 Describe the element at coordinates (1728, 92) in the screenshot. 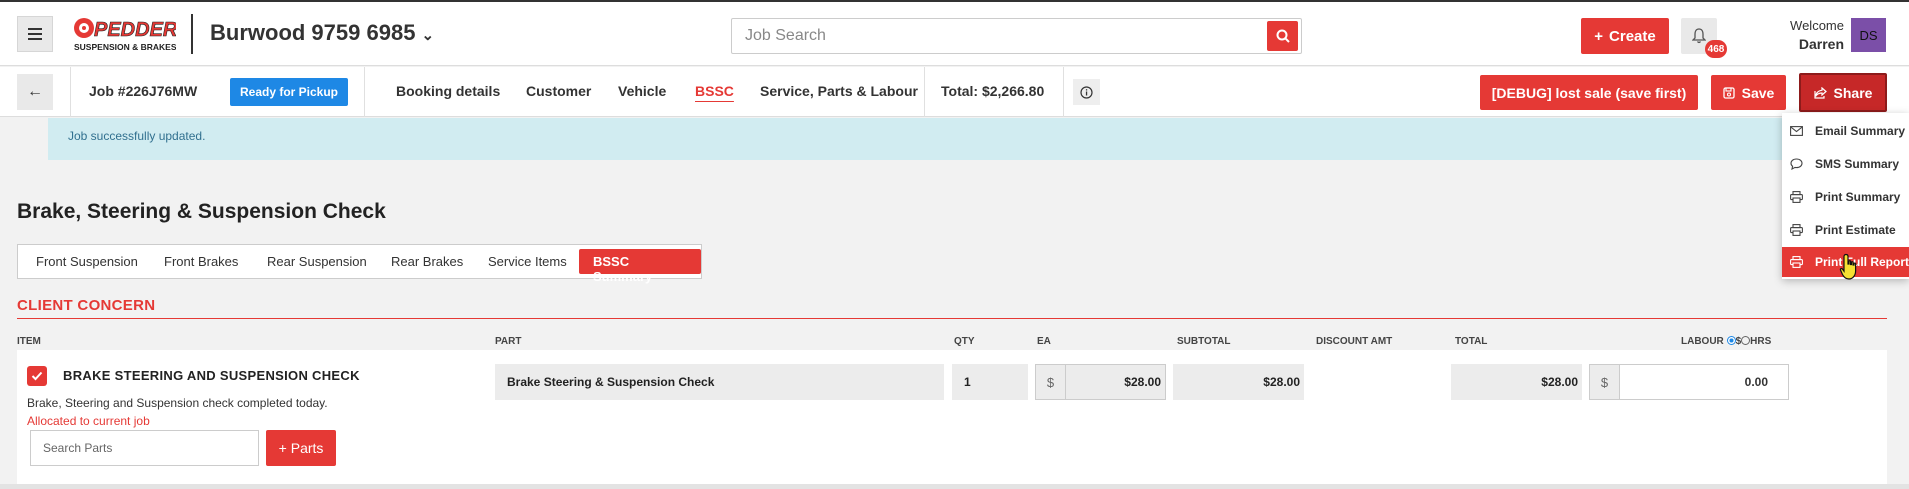

I see `save-icon` at that location.